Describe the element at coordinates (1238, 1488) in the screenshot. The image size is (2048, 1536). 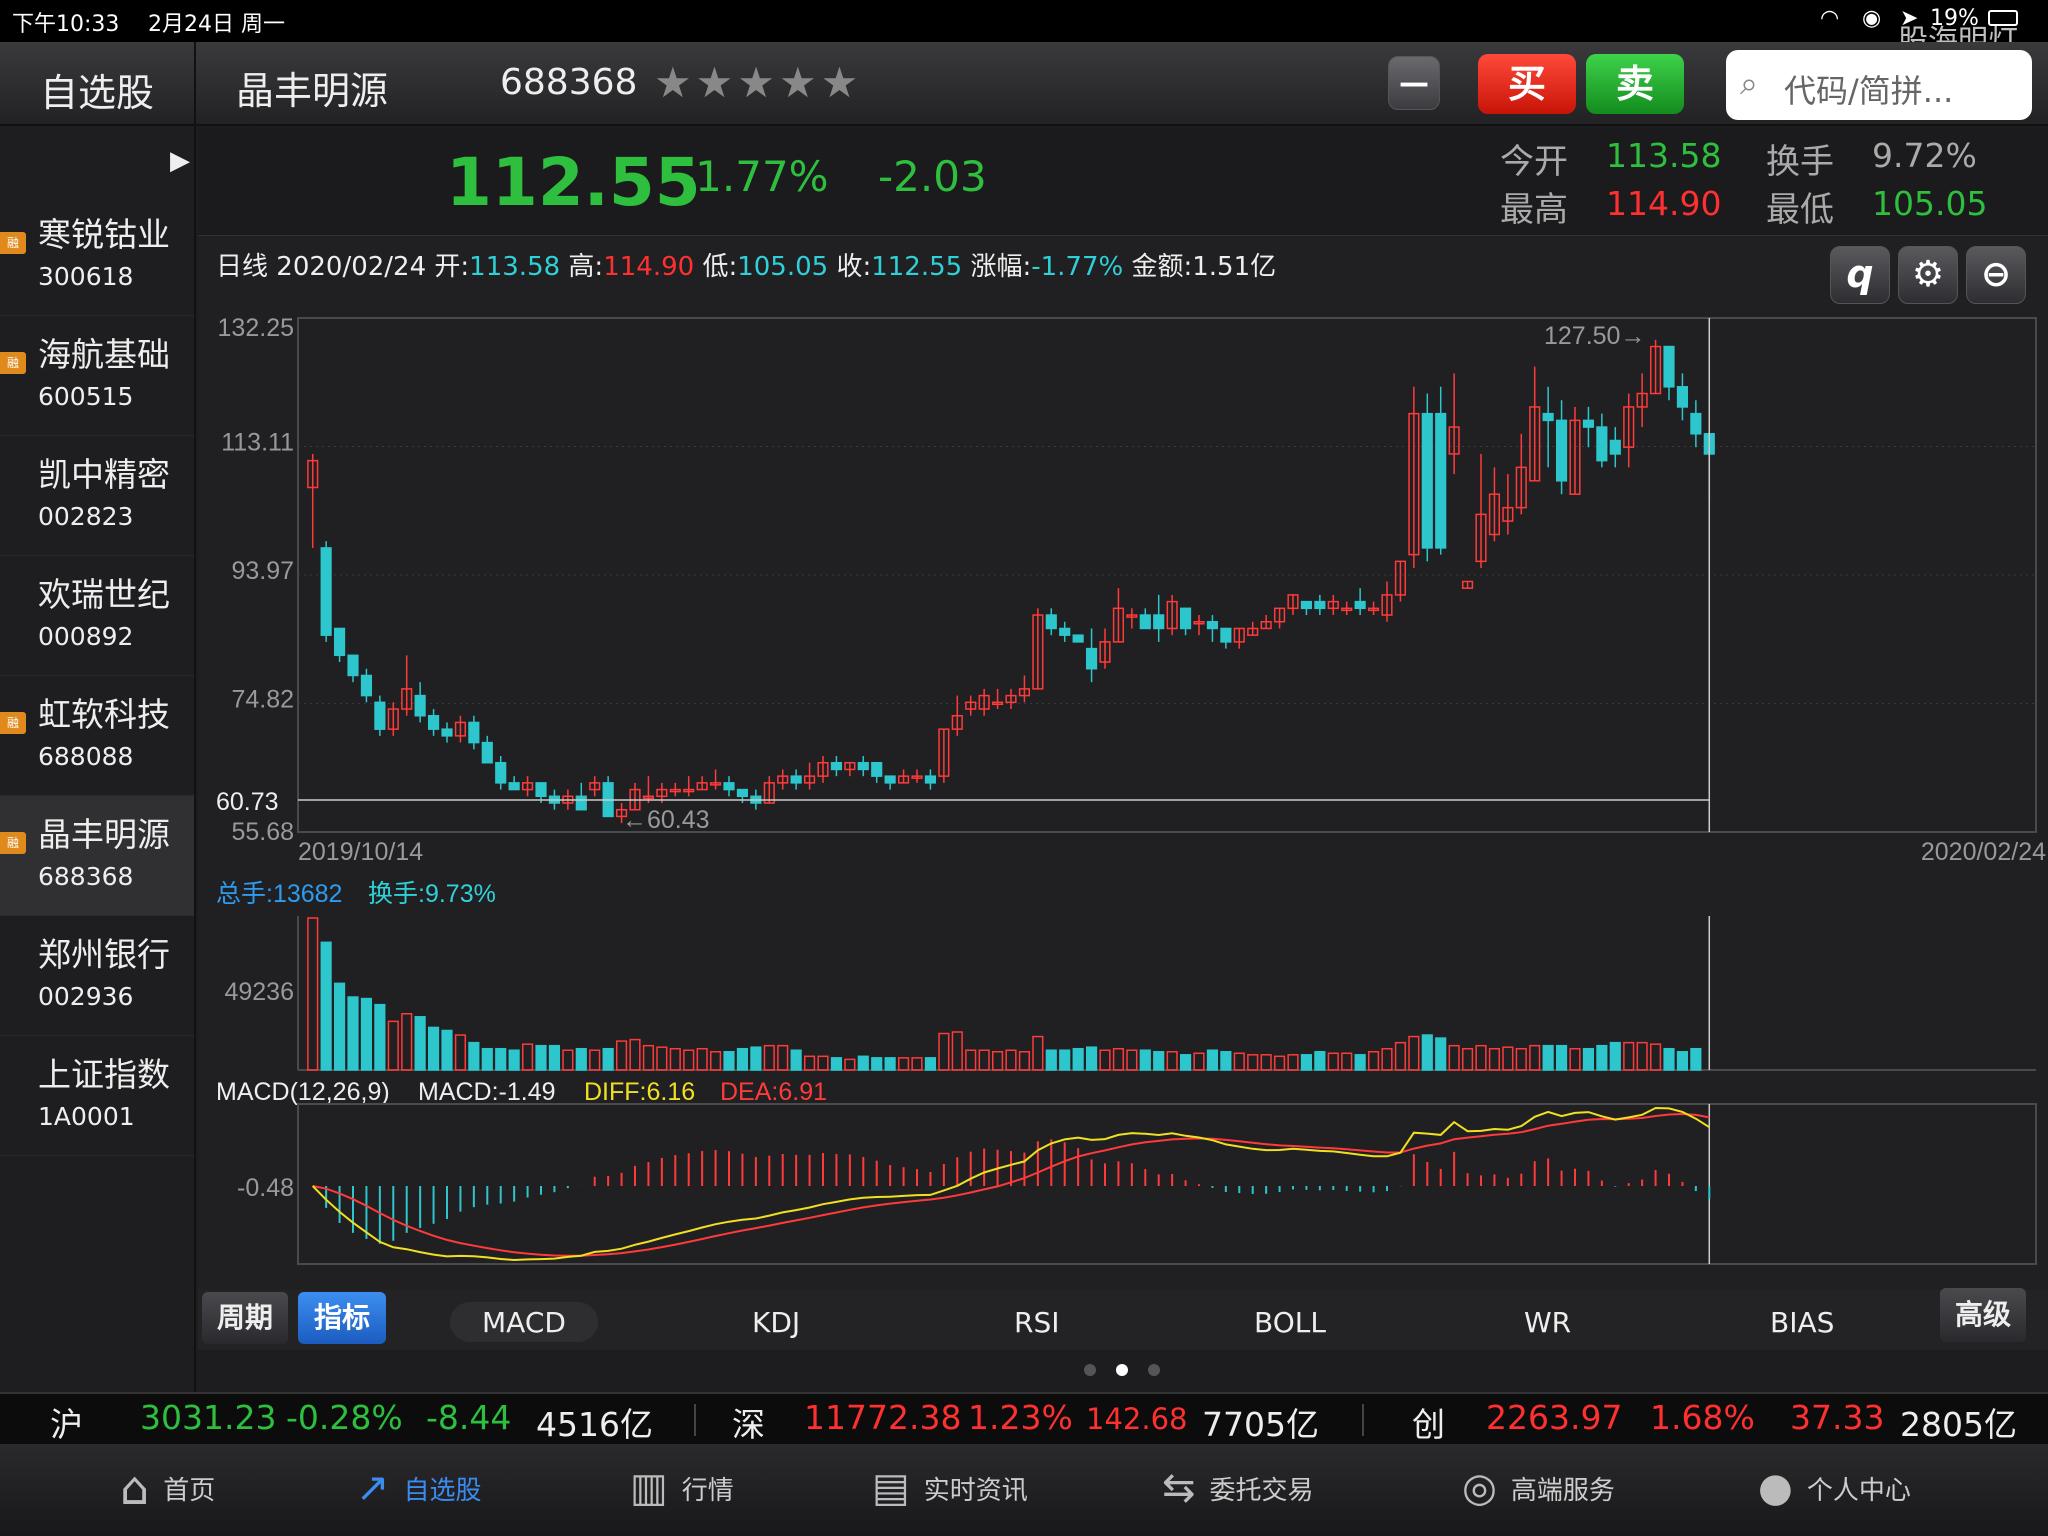
I see `nav-trade: ⇆ 委托交易` at that location.